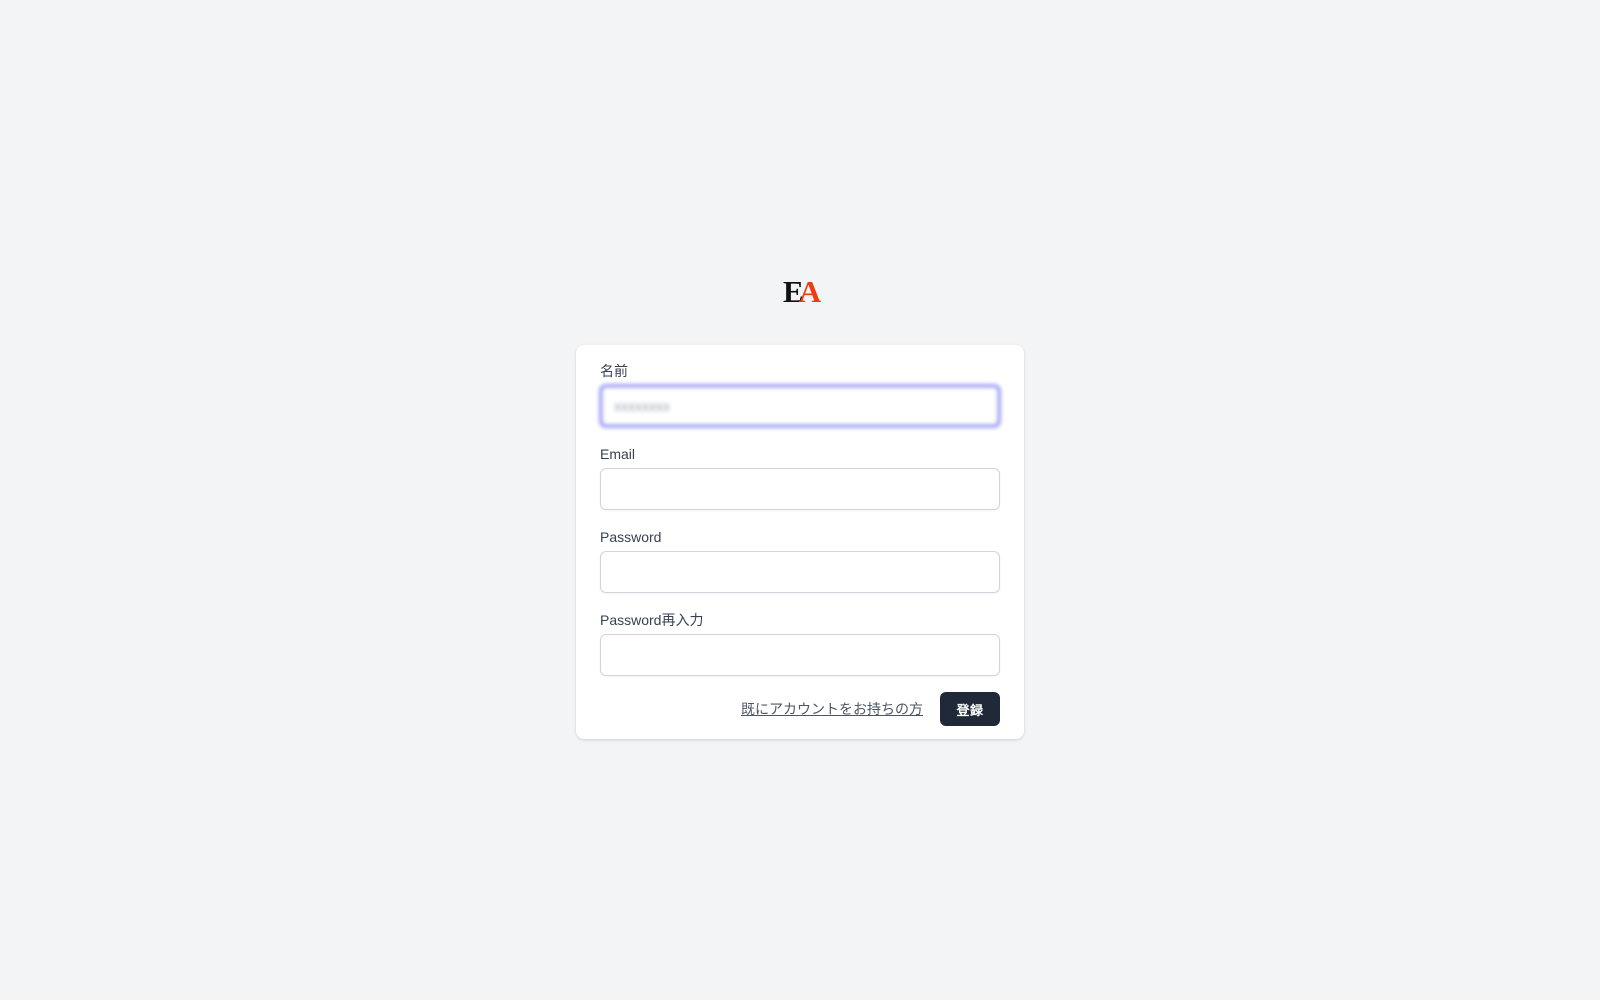  I want to click on password-confirm-label: Password再入力, so click(652, 620).